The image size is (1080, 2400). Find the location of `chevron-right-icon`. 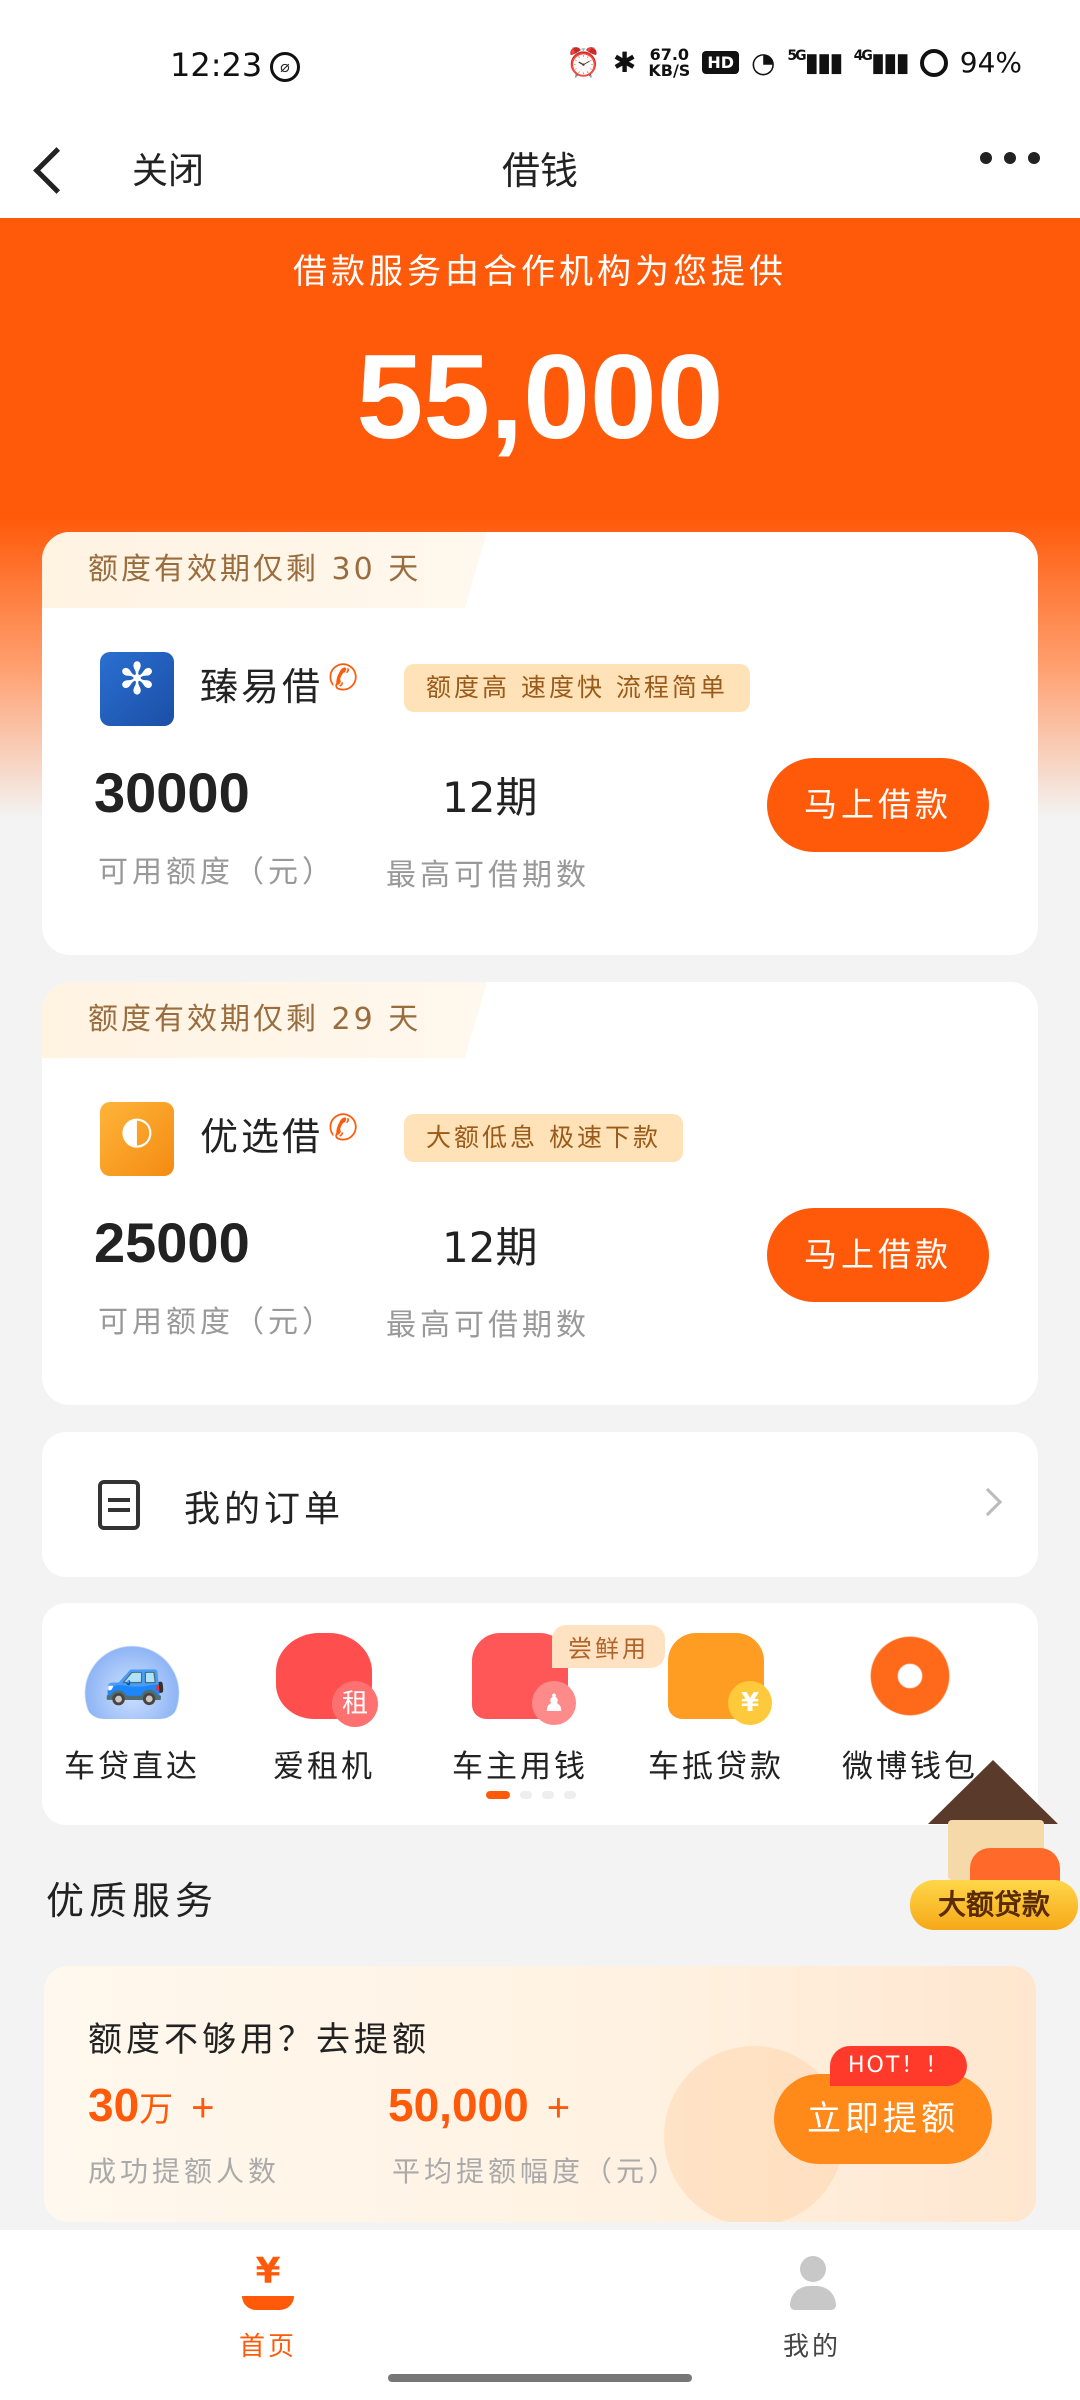

chevron-right-icon is located at coordinates (988, 1502).